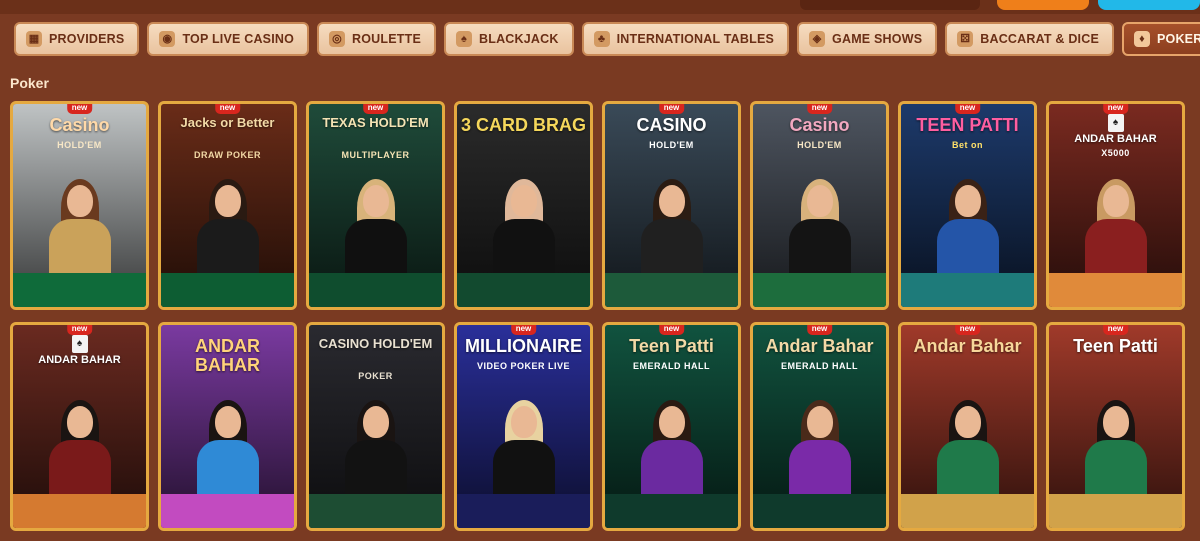 The height and width of the screenshot is (541, 1200). Describe the element at coordinates (1178, 39) in the screenshot. I see `tab-label: POKER` at that location.